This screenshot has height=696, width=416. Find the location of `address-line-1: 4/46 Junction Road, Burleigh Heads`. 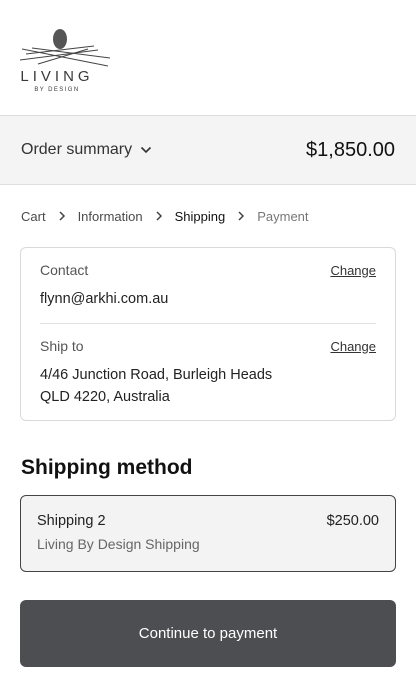

address-line-1: 4/46 Junction Road, Burleigh Heads is located at coordinates (156, 375).